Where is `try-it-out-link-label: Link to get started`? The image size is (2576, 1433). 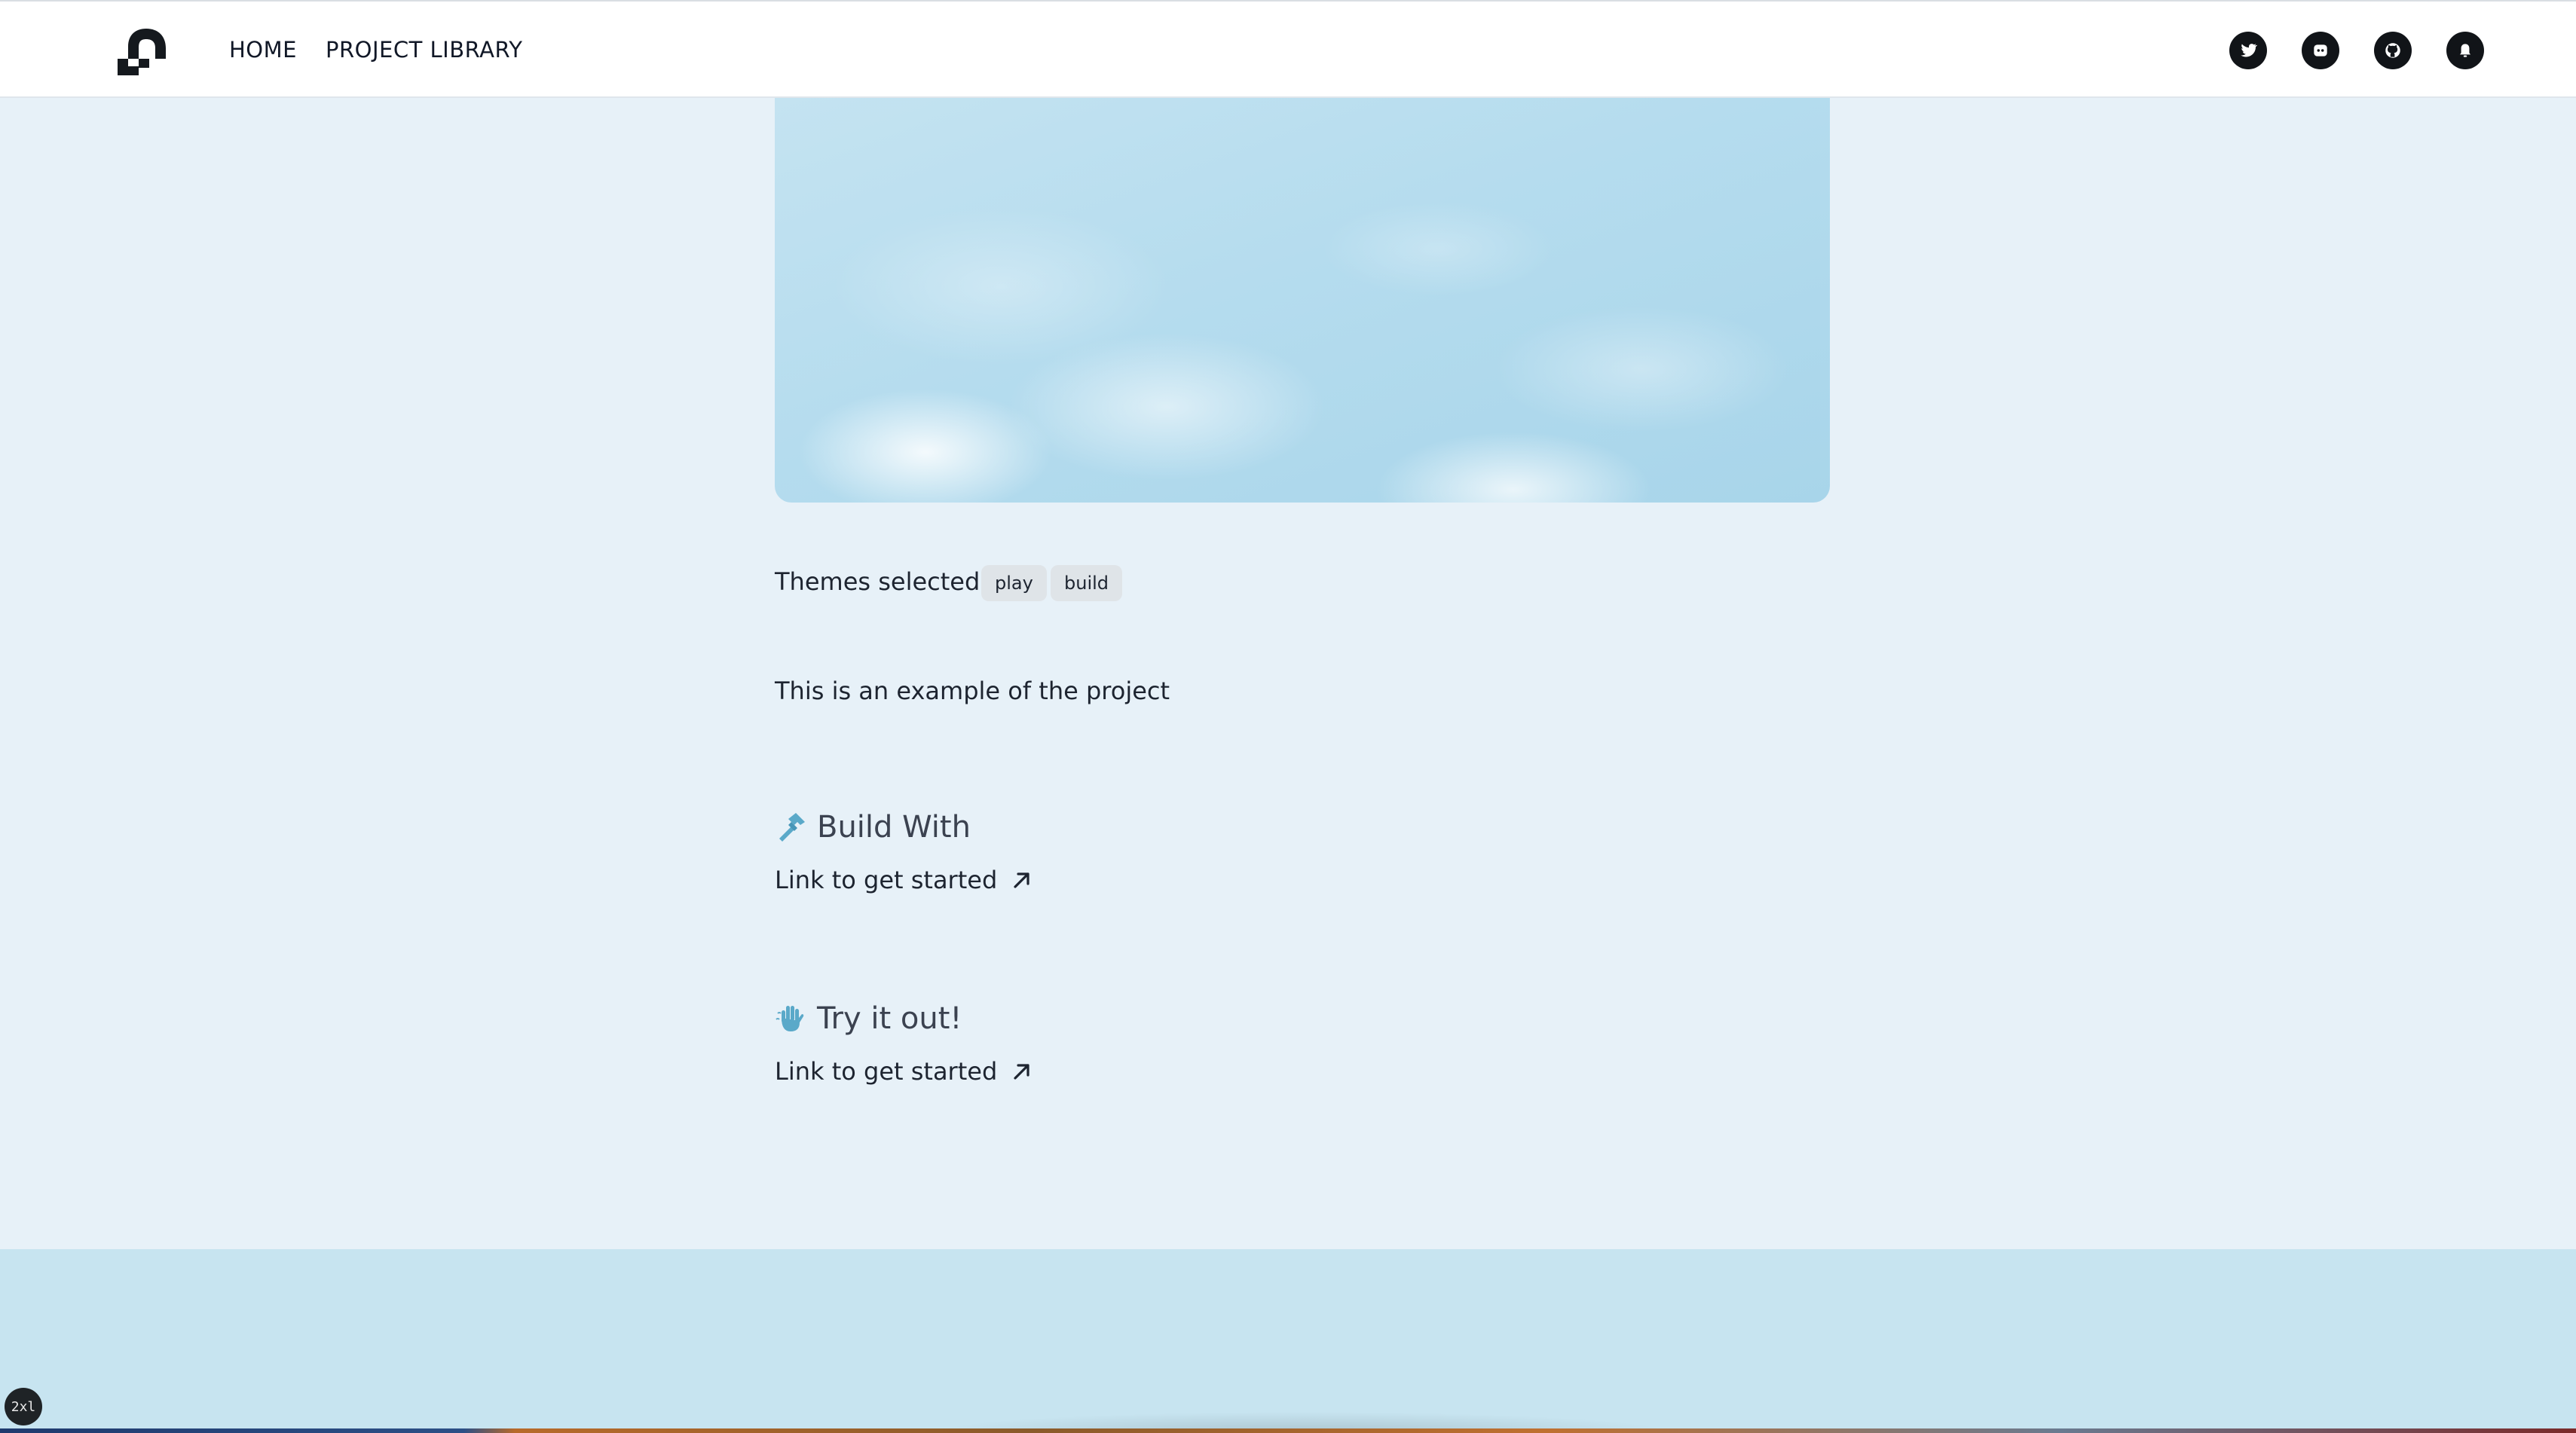 try-it-out-link-label: Link to get started is located at coordinates (887, 1071).